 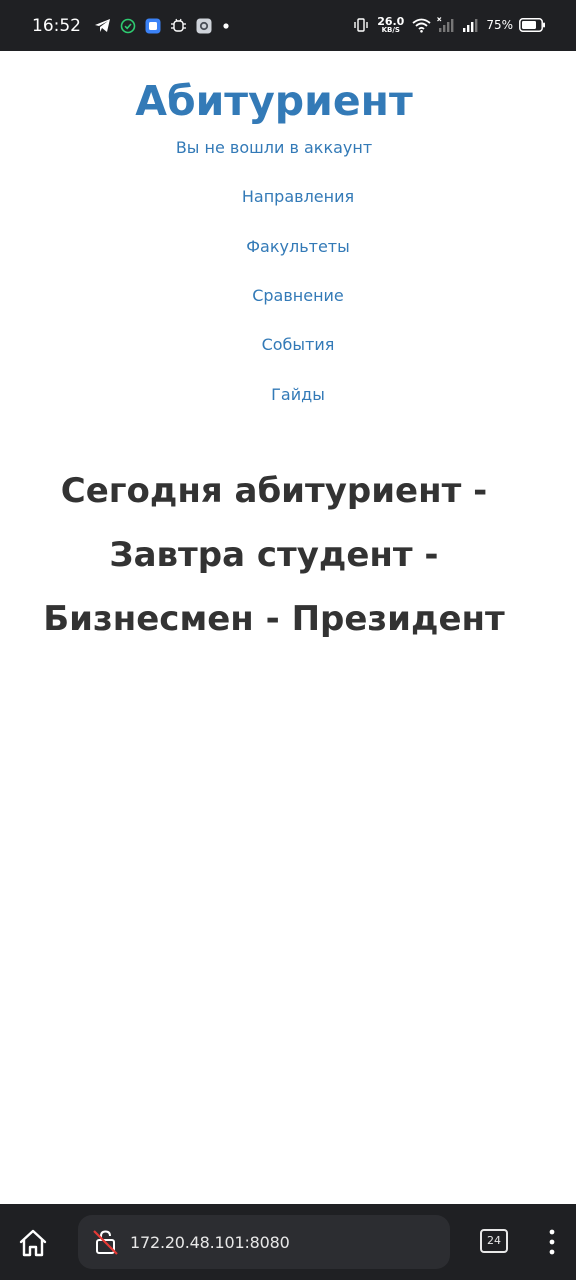 What do you see at coordinates (446, 25) in the screenshot?
I see `mobile-signal-off-icon` at bounding box center [446, 25].